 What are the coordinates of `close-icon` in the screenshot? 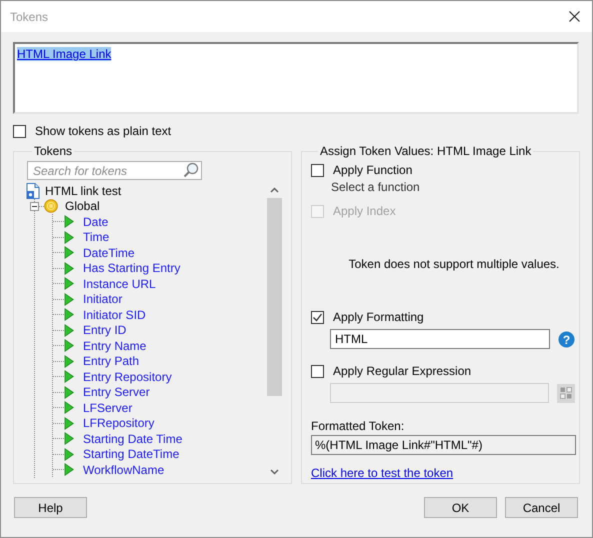 It's located at (574, 16).